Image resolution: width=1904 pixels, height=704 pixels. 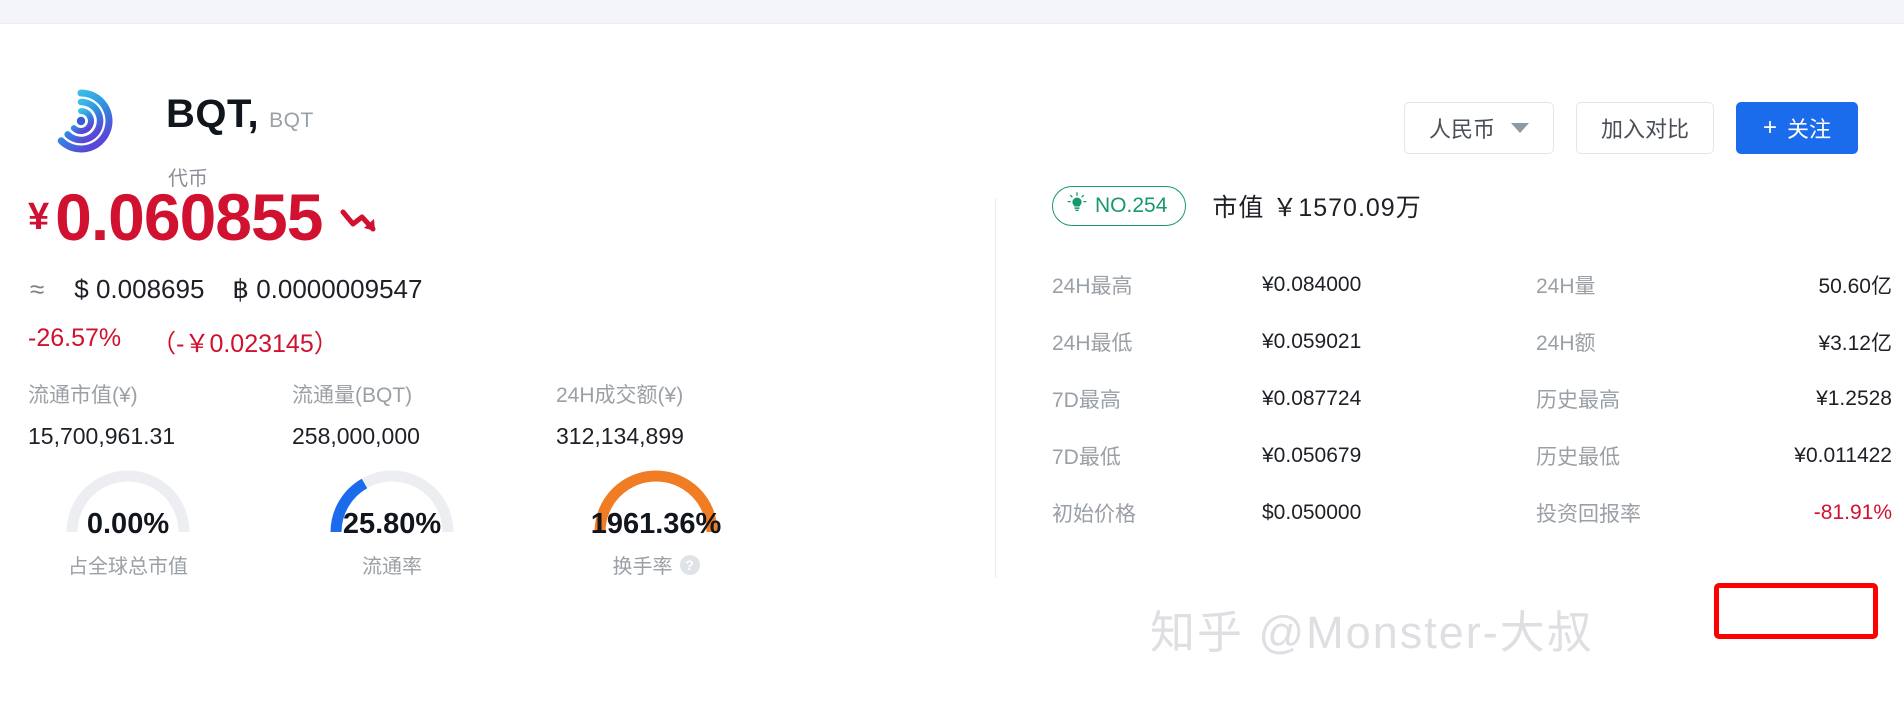 What do you see at coordinates (39, 216) in the screenshot?
I see `price-currency-symbol: ¥` at bounding box center [39, 216].